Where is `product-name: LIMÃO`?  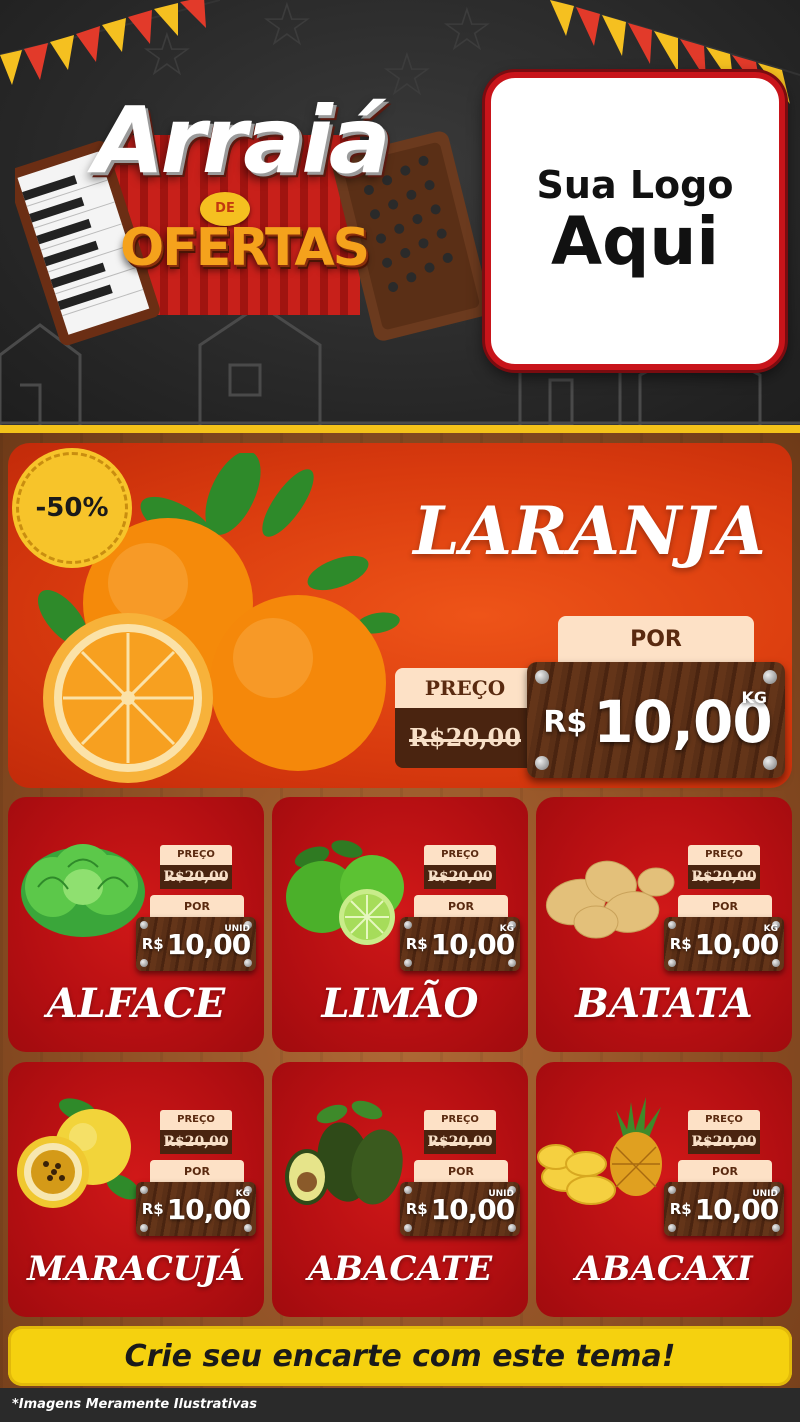 product-name: LIMÃO is located at coordinates (400, 1003).